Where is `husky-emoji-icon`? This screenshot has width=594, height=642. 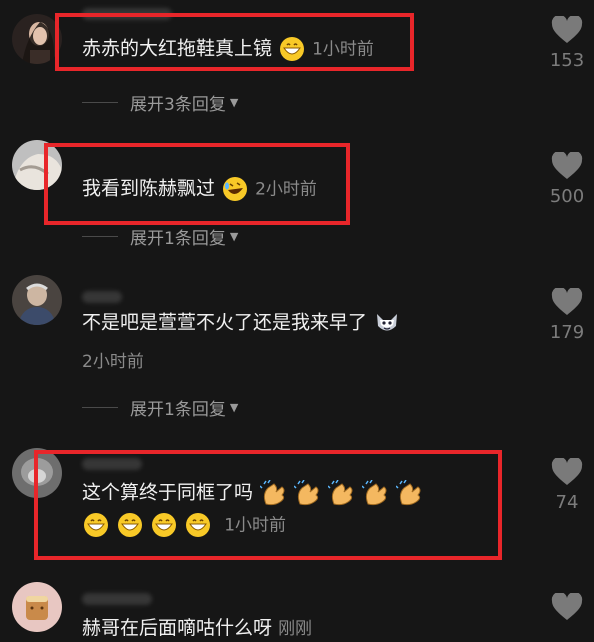
husky-emoji-icon is located at coordinates (387, 323).